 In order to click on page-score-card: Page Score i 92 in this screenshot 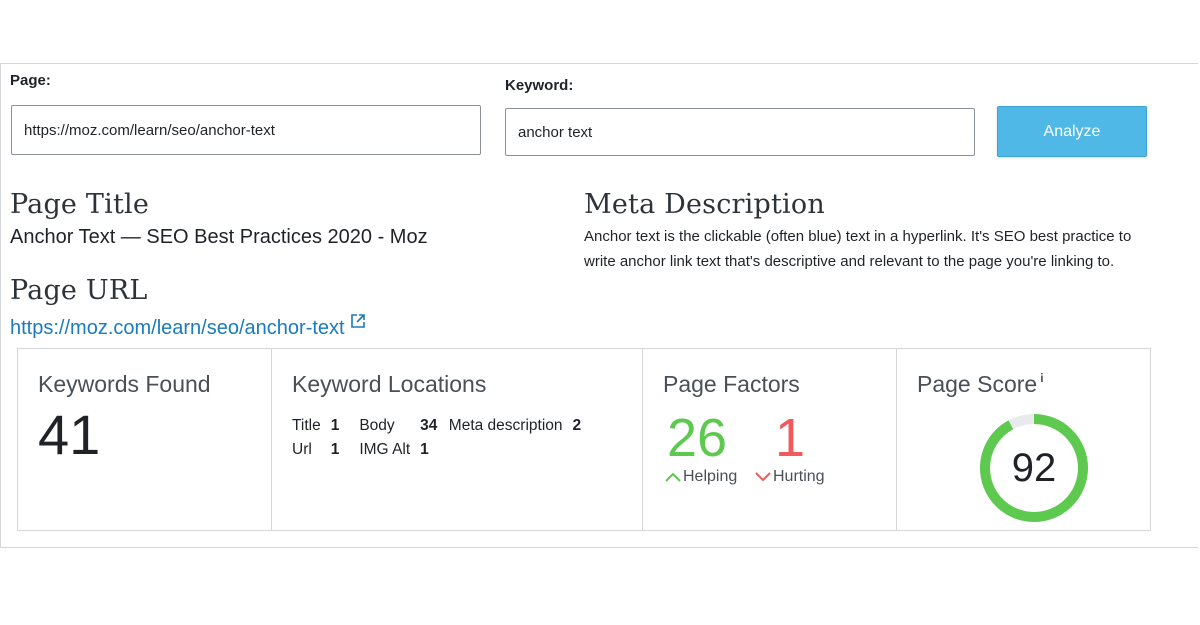, I will do `click(1023, 439)`.